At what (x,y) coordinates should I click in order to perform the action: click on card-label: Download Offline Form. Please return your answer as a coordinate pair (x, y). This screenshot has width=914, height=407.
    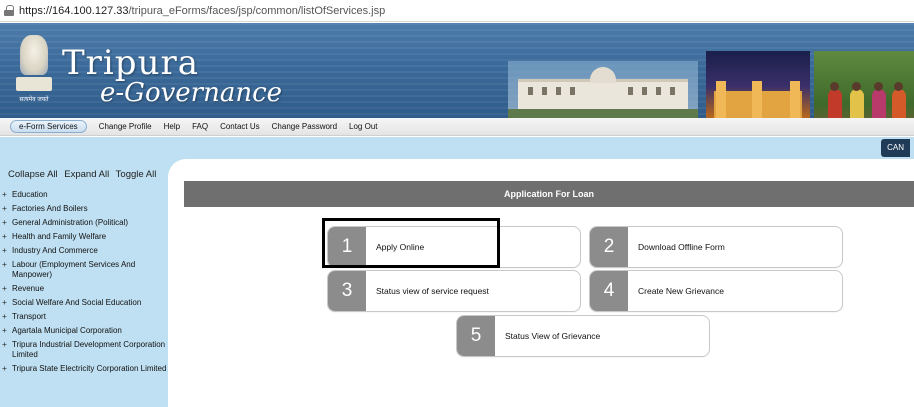
    Looking at the image, I should click on (681, 247).